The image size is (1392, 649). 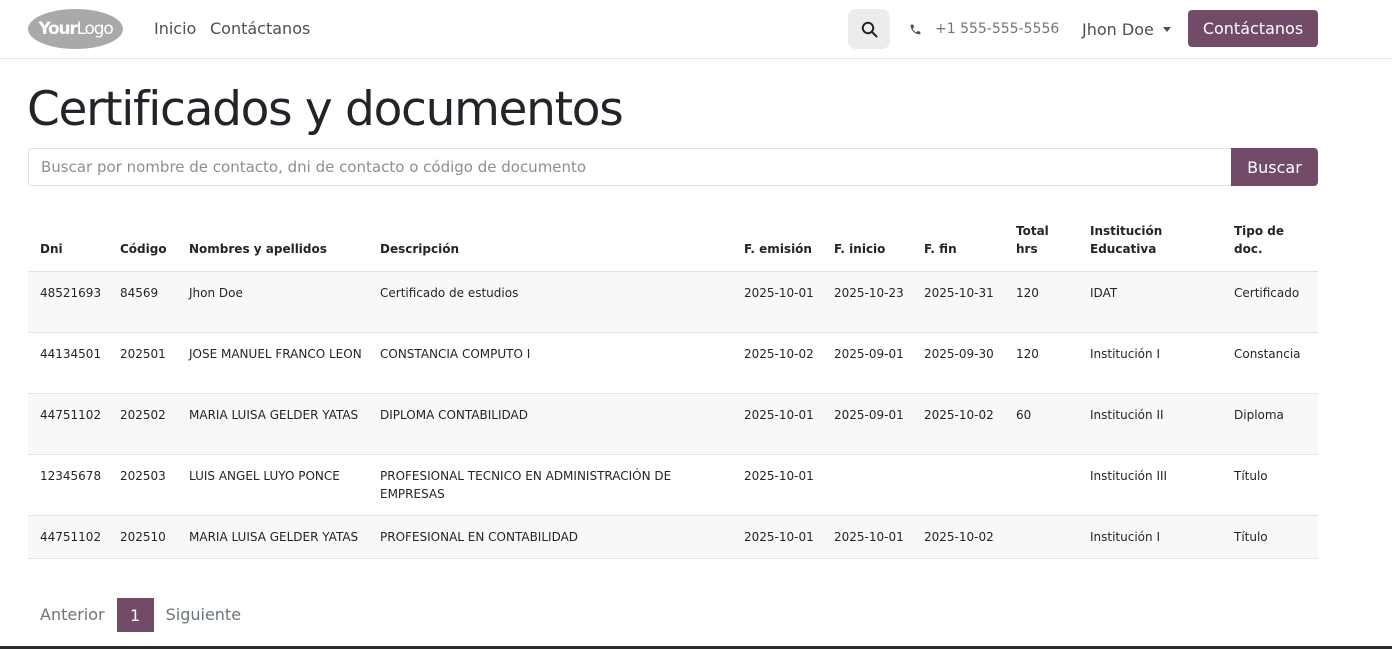 I want to click on logo: YourLogo, so click(x=75, y=29).